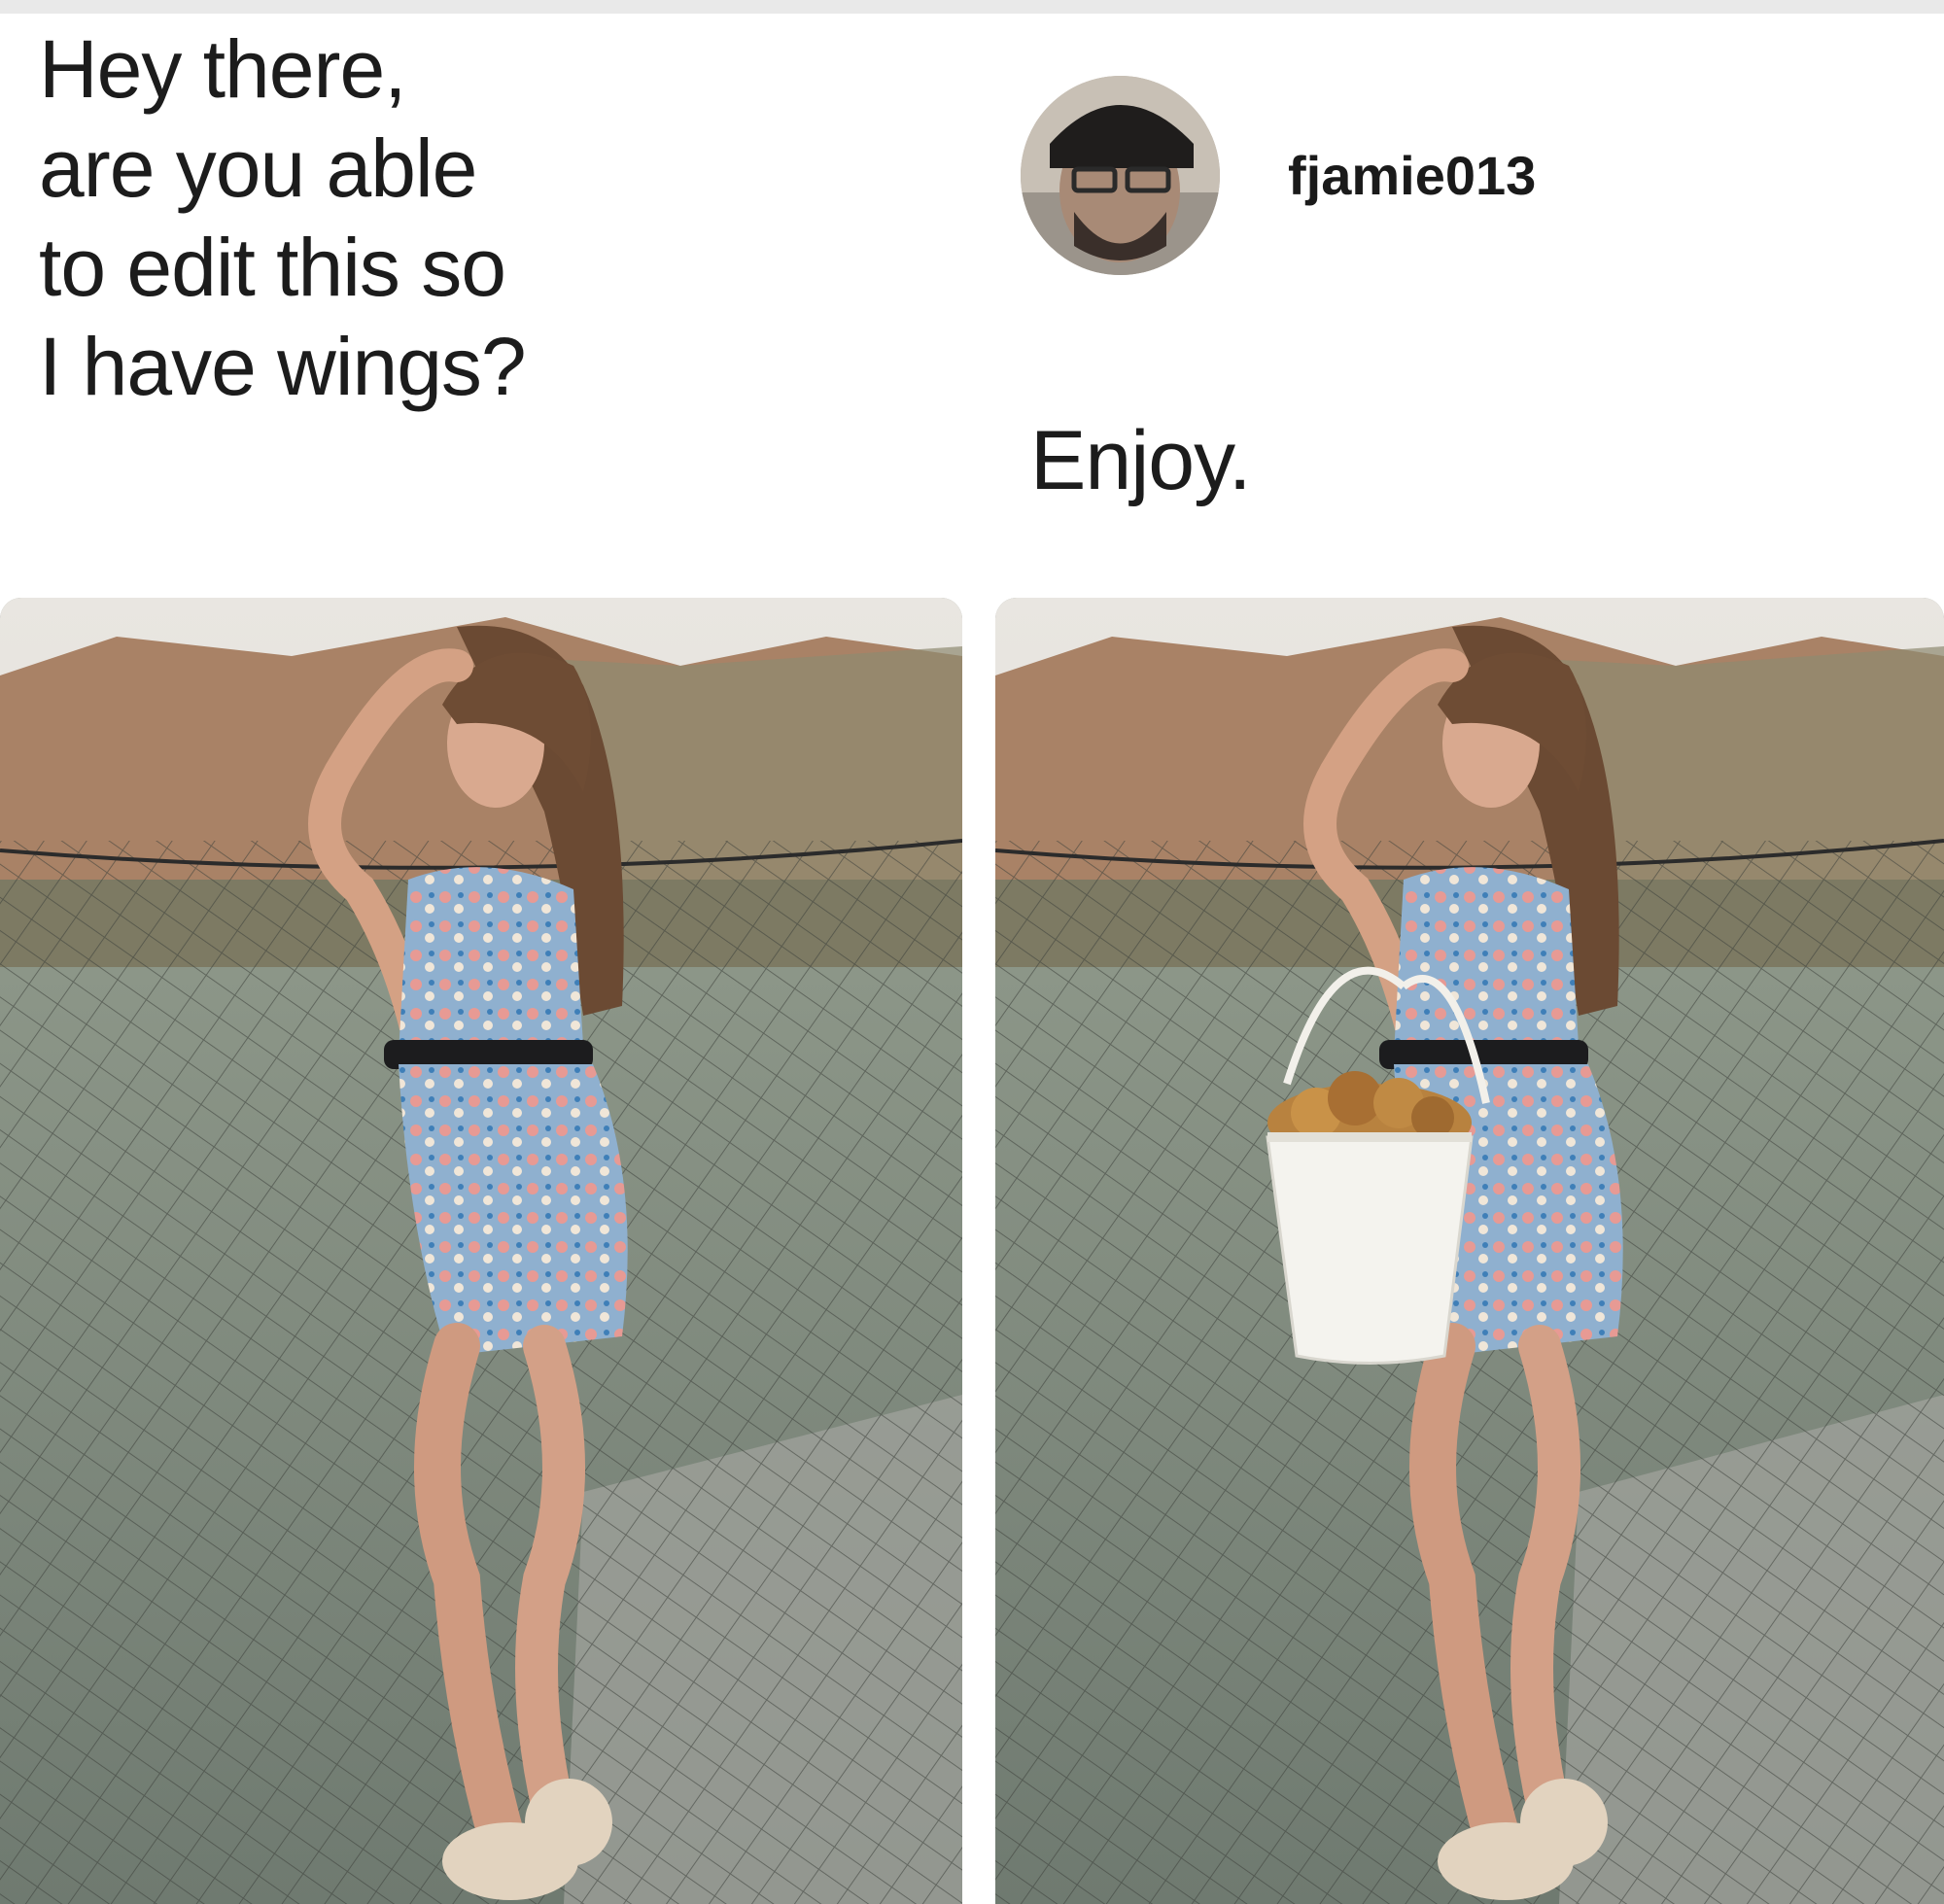  Describe the element at coordinates (258, 168) in the screenshot. I see `request-line: are you able` at that location.